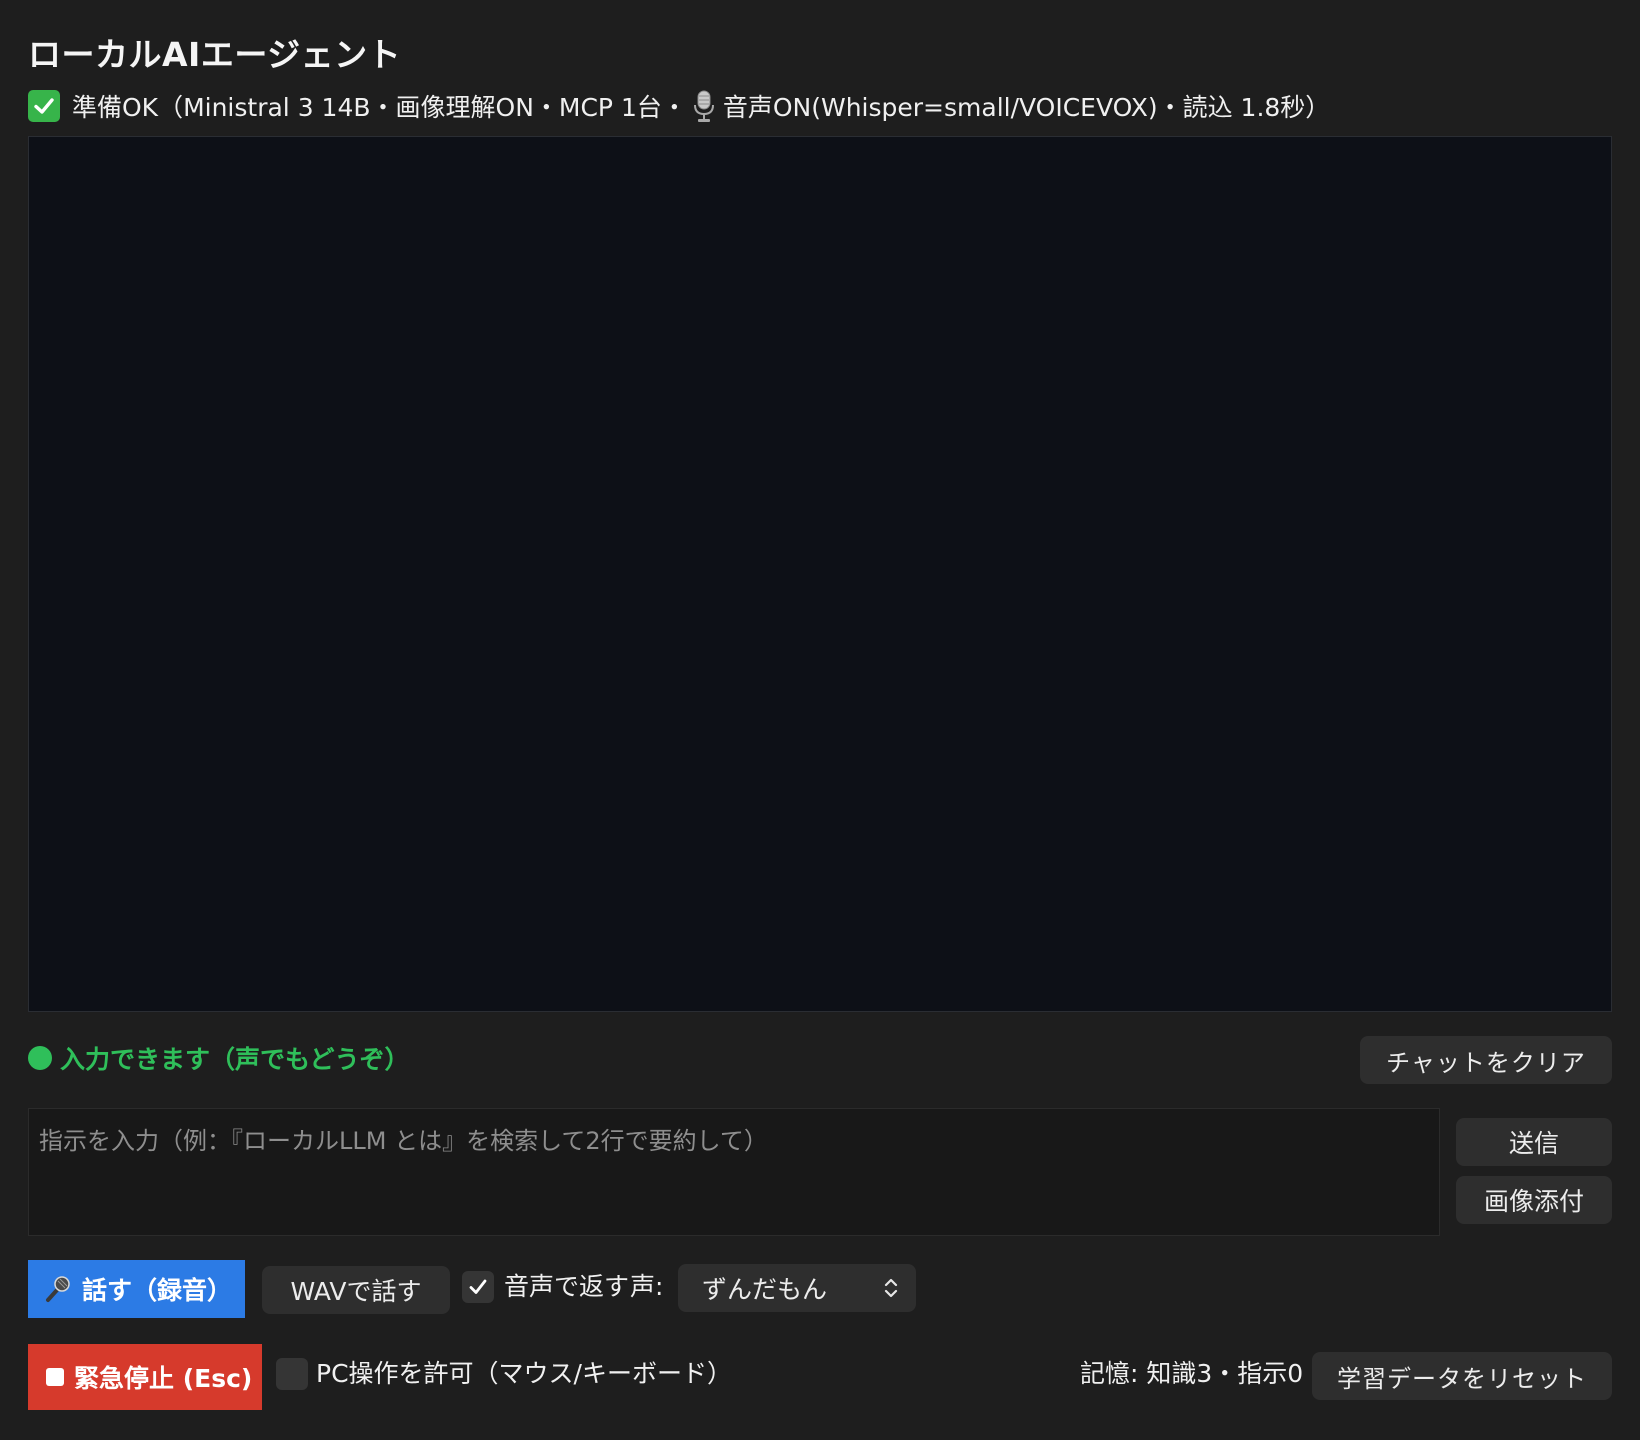 The width and height of the screenshot is (1640, 1440). I want to click on wav-speak-button: WAVで話す, so click(356, 1290).